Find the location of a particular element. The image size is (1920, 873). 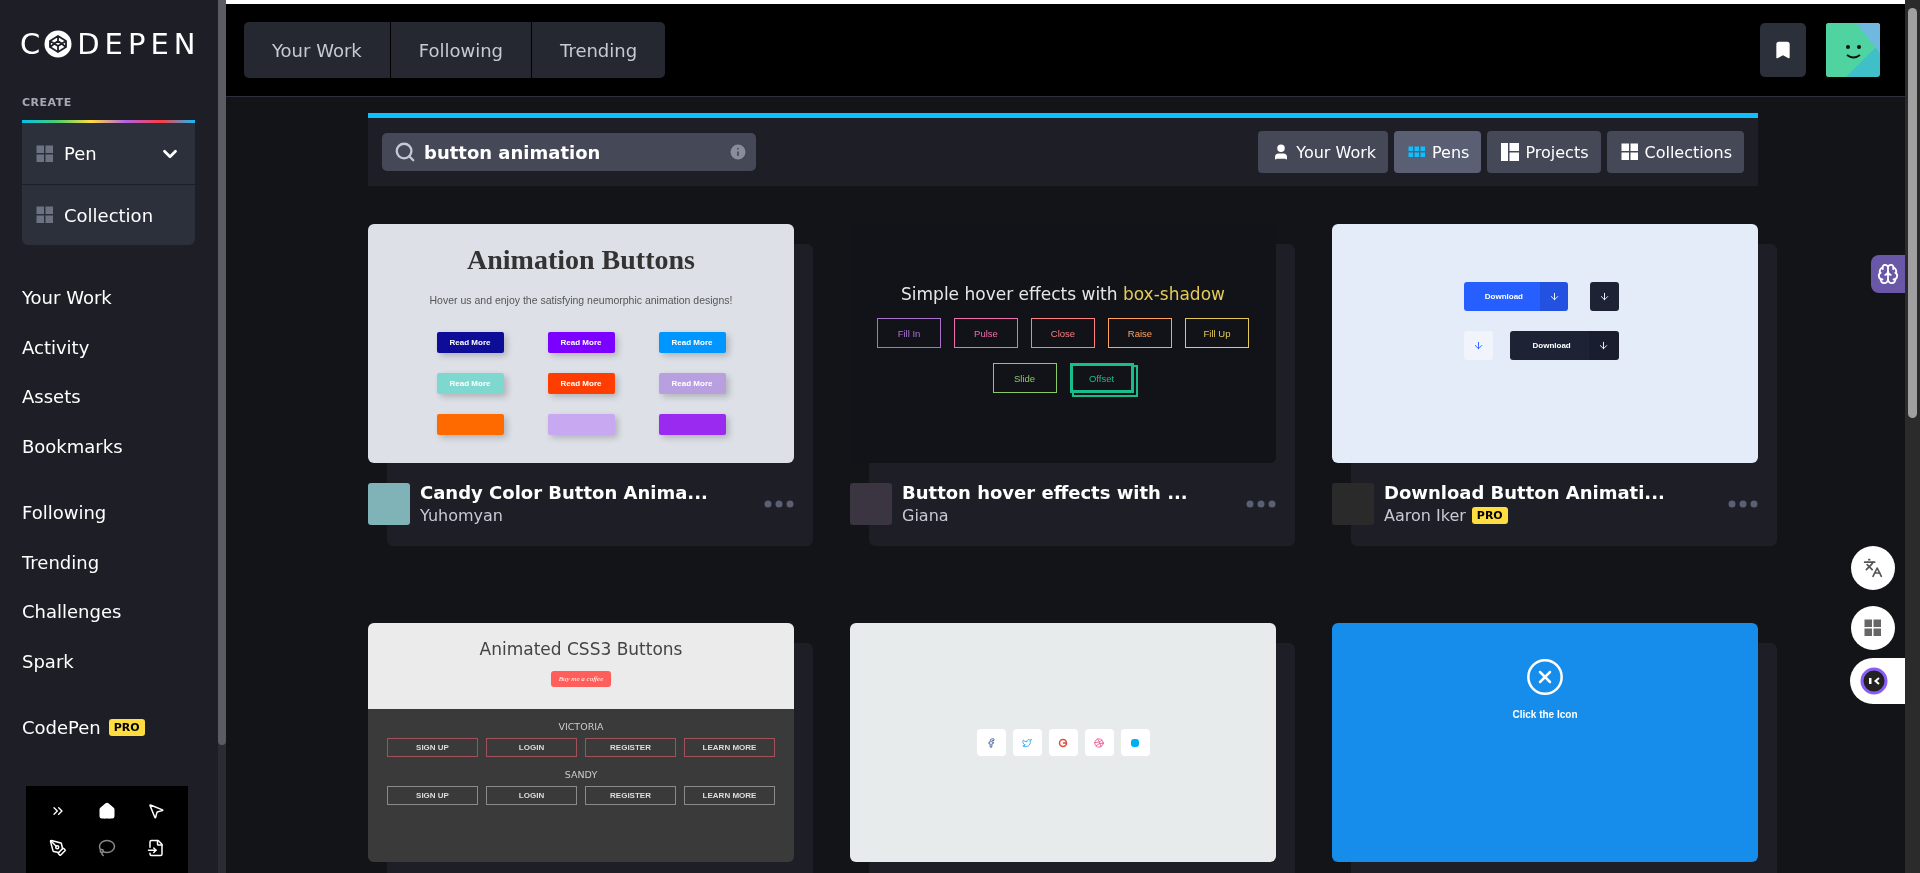

pro-badge: PRO is located at coordinates (126, 728).